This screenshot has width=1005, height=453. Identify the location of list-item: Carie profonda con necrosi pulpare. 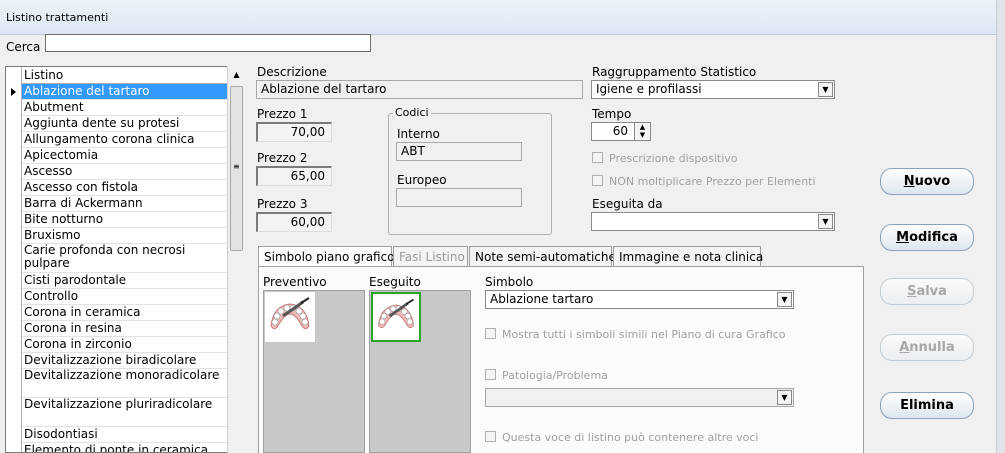
(125, 258).